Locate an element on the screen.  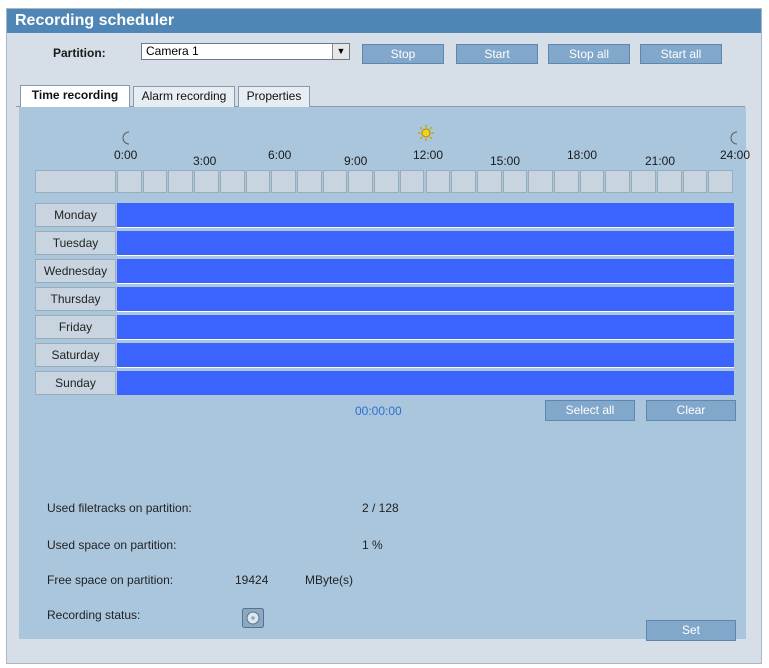
used-space-value: 1 % is located at coordinates (372, 545).